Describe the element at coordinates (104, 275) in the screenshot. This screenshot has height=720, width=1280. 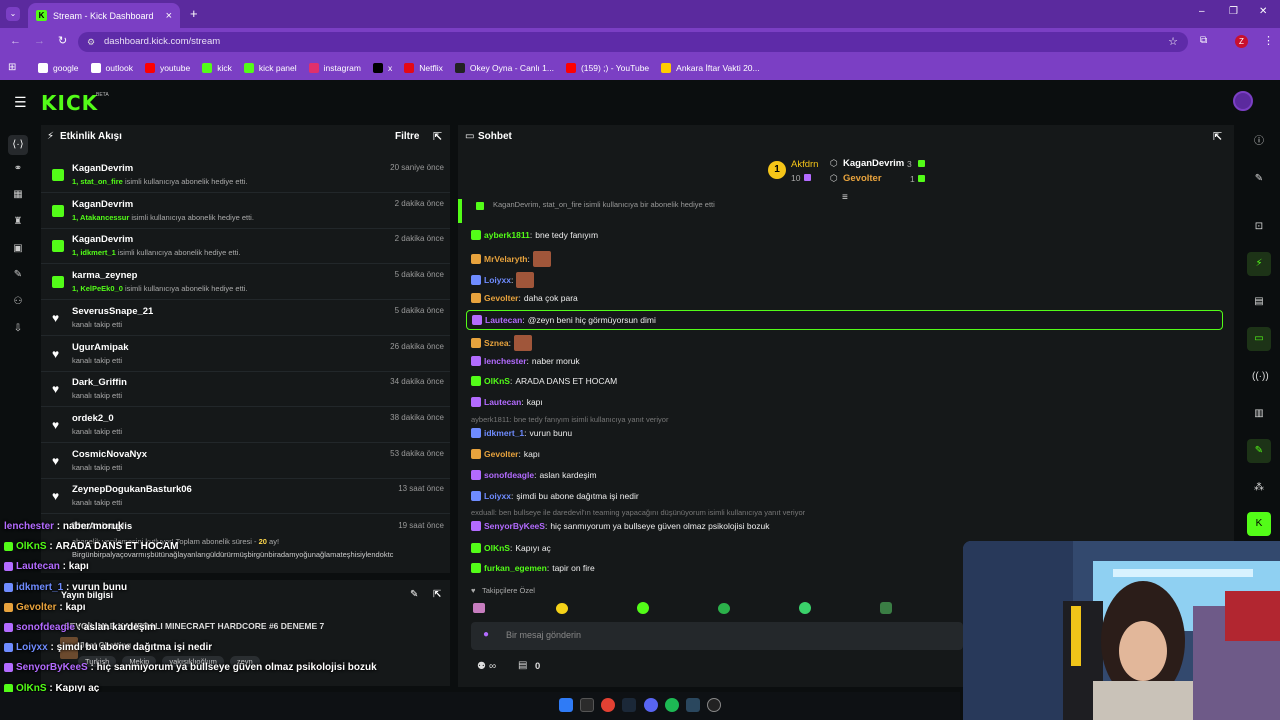
I see `activity-user: karma_zeynep` at that location.